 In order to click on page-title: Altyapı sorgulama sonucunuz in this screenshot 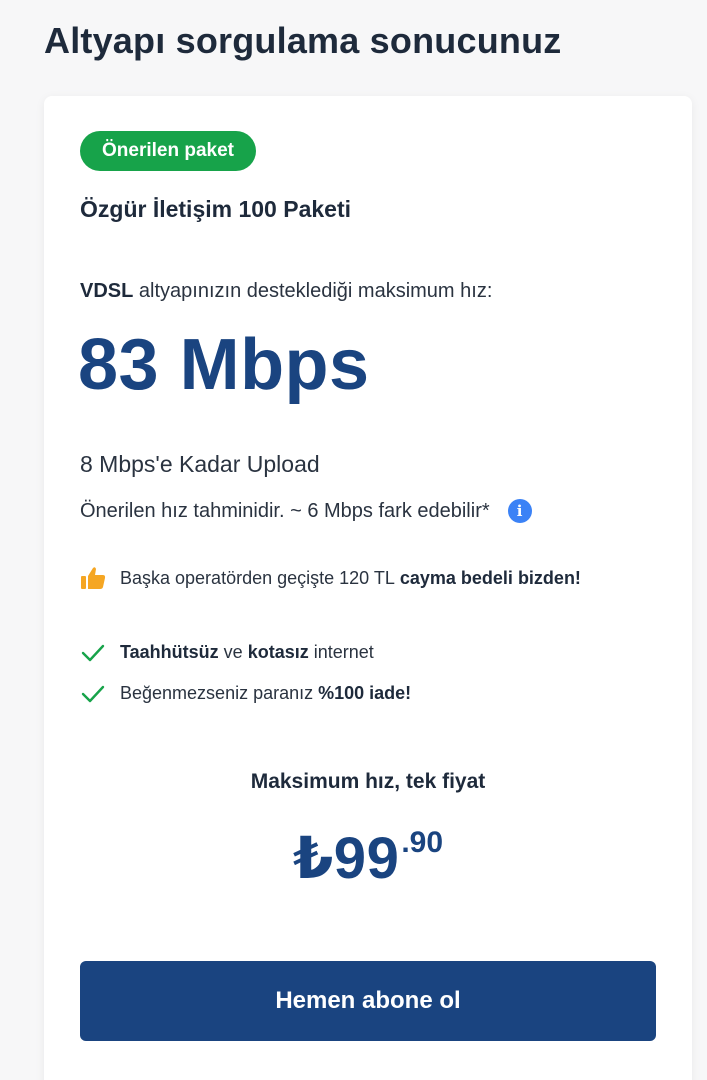, I will do `click(303, 40)`.